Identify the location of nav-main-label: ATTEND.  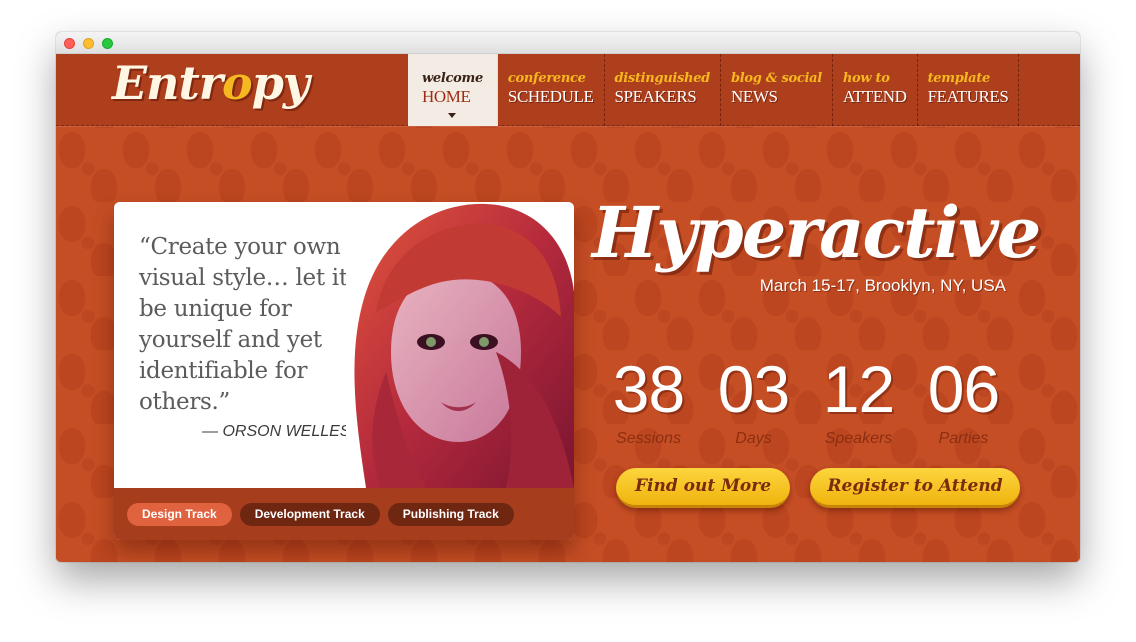
(874, 96).